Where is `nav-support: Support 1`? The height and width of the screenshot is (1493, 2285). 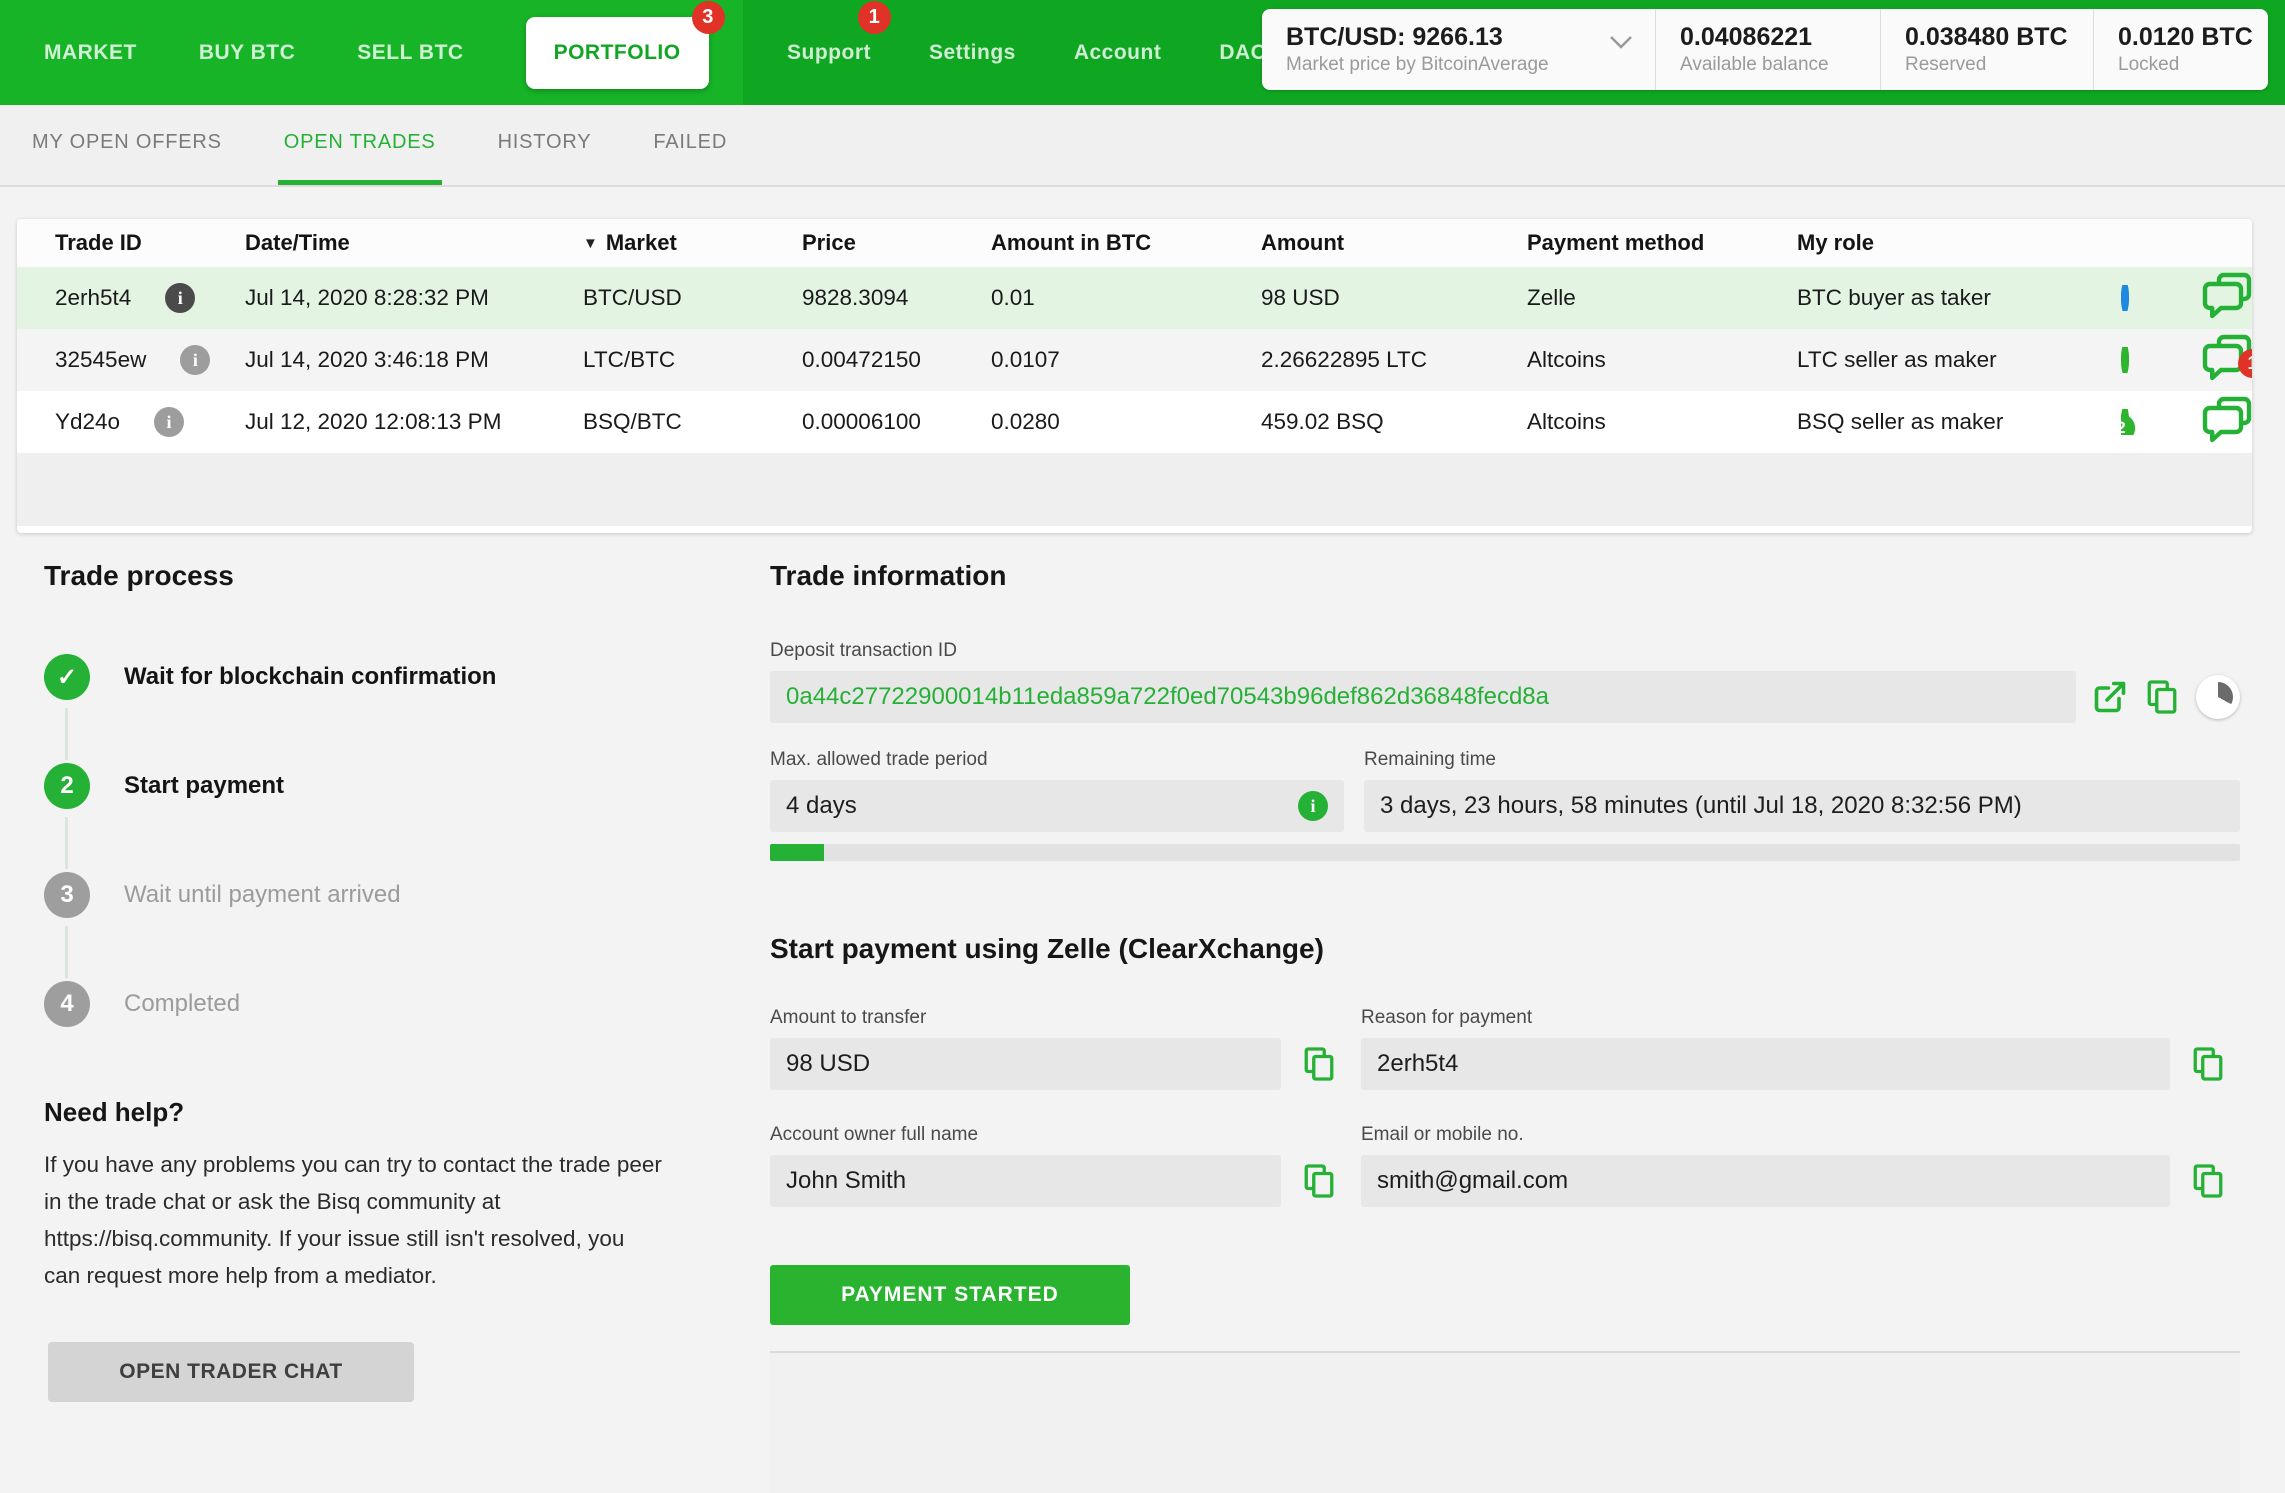 nav-support: Support 1 is located at coordinates (839, 32).